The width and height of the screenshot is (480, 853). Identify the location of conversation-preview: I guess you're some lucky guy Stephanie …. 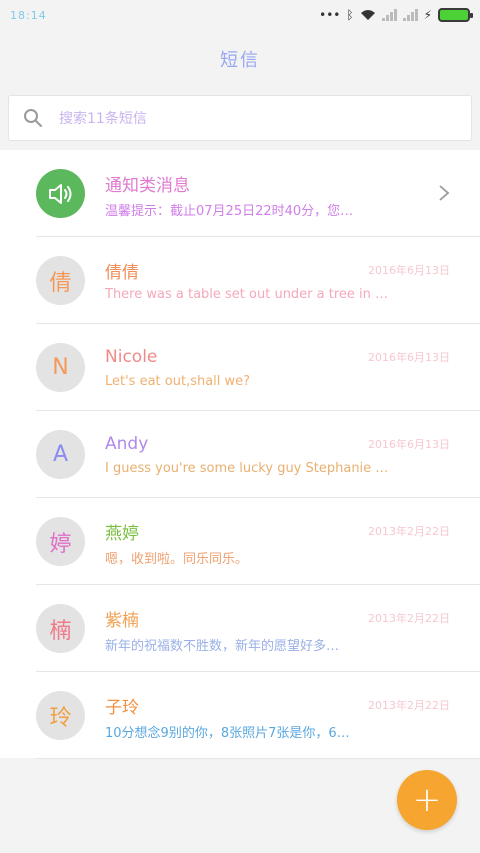
(247, 468).